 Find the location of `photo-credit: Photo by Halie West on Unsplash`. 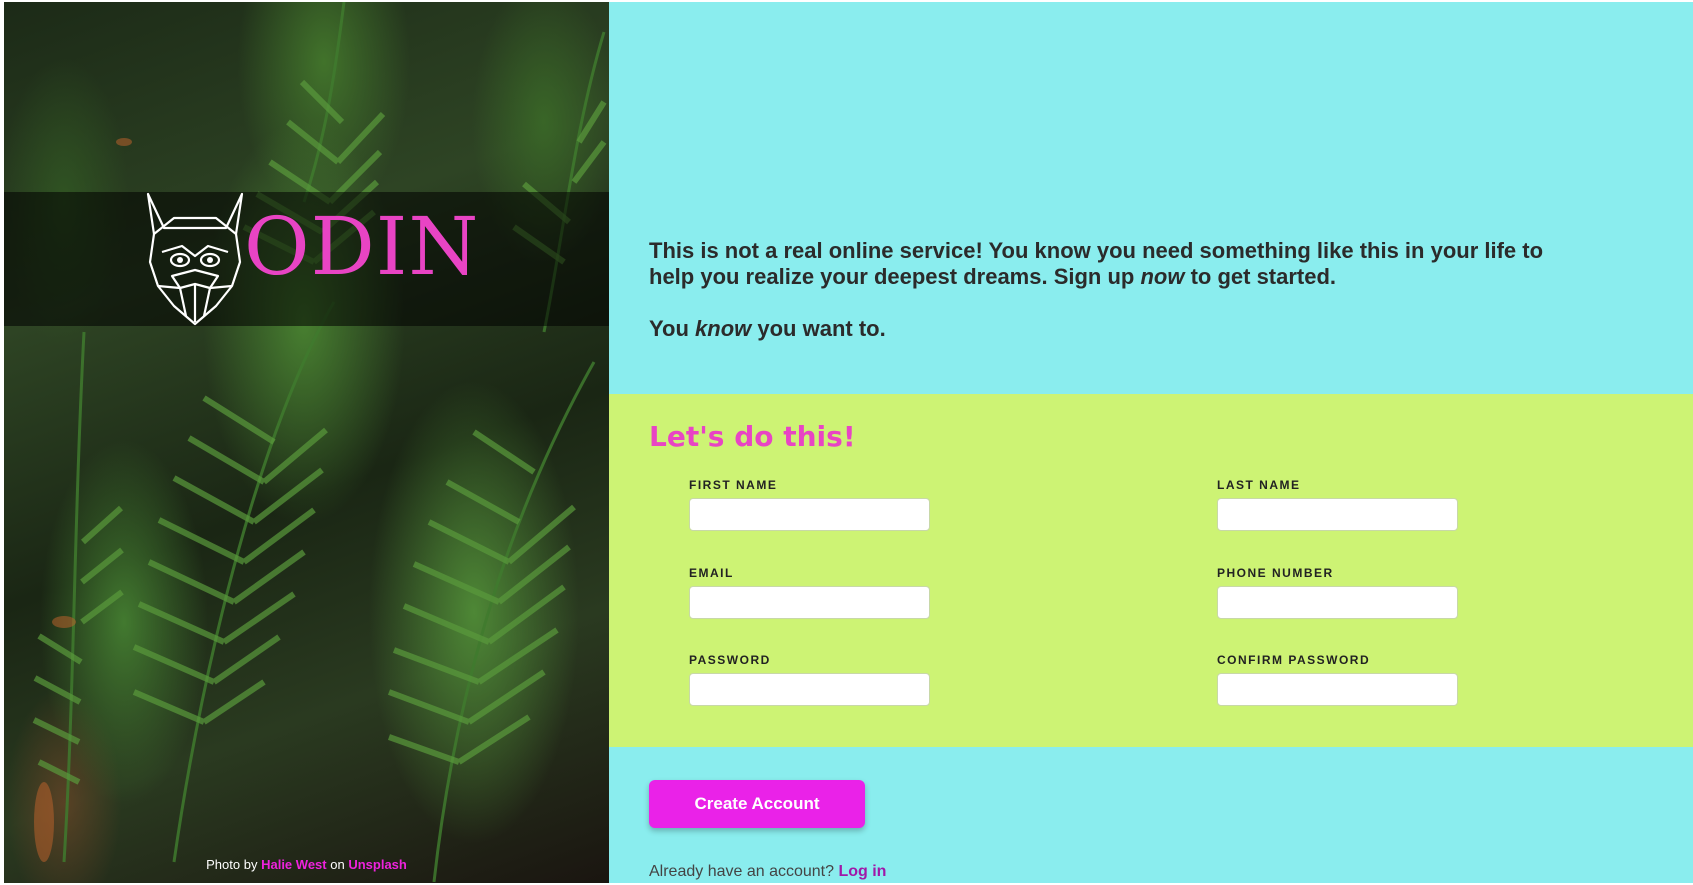

photo-credit: Photo by Halie West on Unsplash is located at coordinates (306, 864).